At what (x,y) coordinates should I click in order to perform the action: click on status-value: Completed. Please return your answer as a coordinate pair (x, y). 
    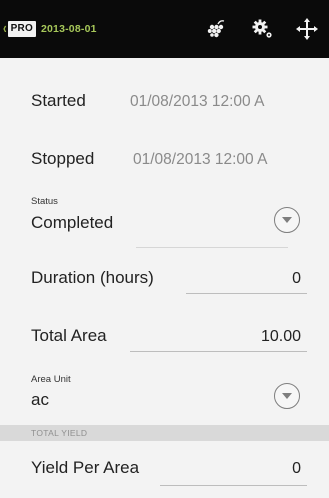
    Looking at the image, I should click on (72, 223).